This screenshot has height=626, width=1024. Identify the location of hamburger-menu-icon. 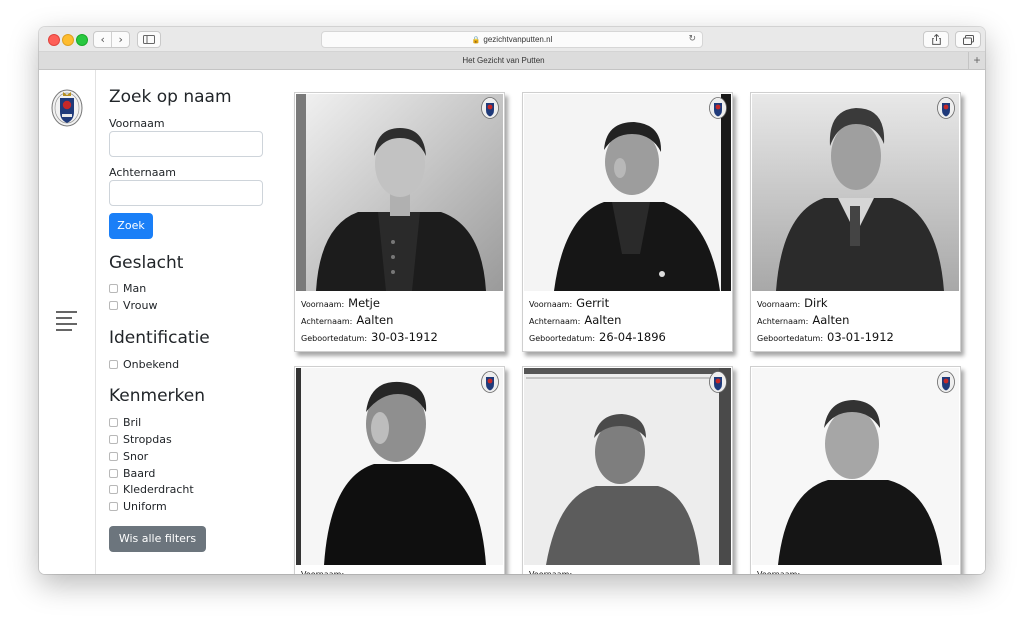
(66, 321).